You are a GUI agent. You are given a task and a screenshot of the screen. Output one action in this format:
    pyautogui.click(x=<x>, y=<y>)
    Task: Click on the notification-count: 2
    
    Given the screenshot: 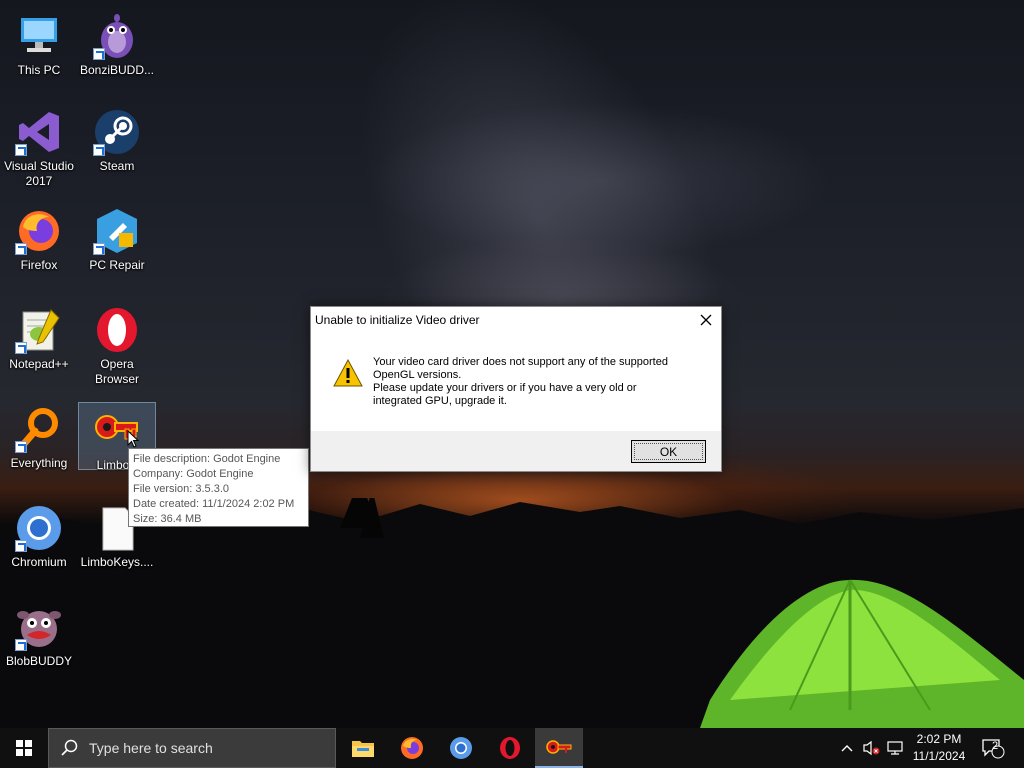 What is the action you would take?
    pyautogui.click(x=995, y=746)
    